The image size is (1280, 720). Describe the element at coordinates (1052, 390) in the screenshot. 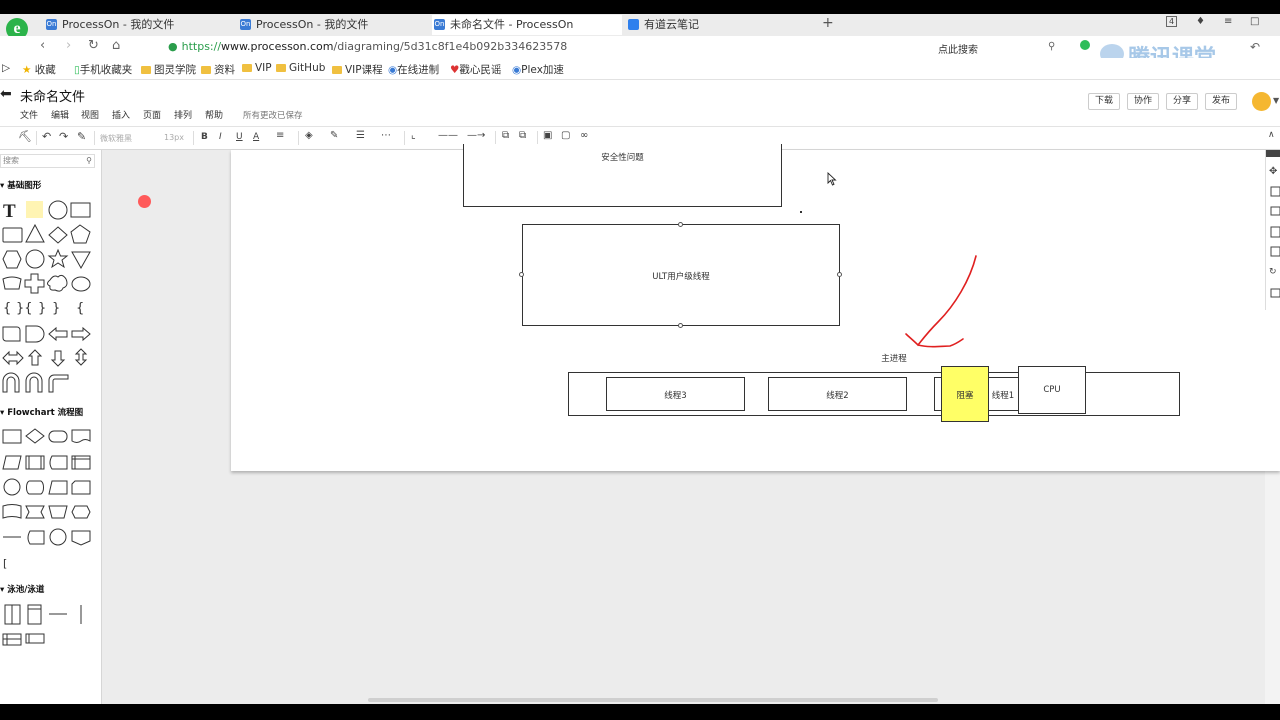

I see `cpu-label: CPU` at that location.